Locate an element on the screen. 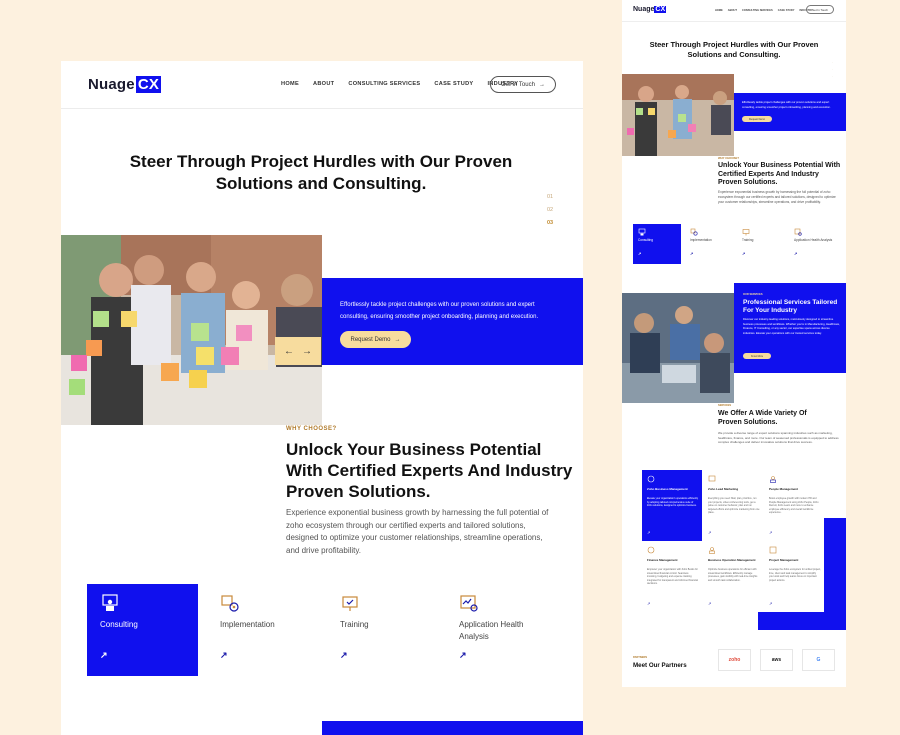 The height and width of the screenshot is (735, 900). side-logo-text: Nuage is located at coordinates (644, 9).